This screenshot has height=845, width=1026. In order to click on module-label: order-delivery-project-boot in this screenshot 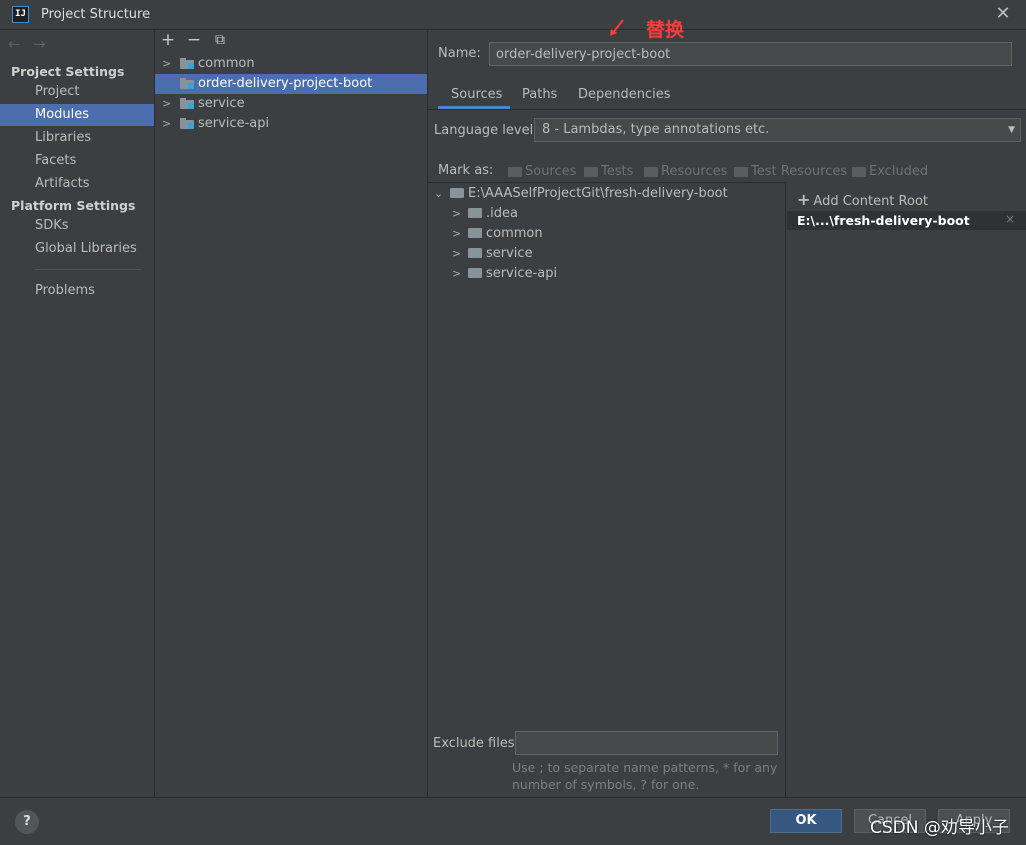, I will do `click(285, 83)`.